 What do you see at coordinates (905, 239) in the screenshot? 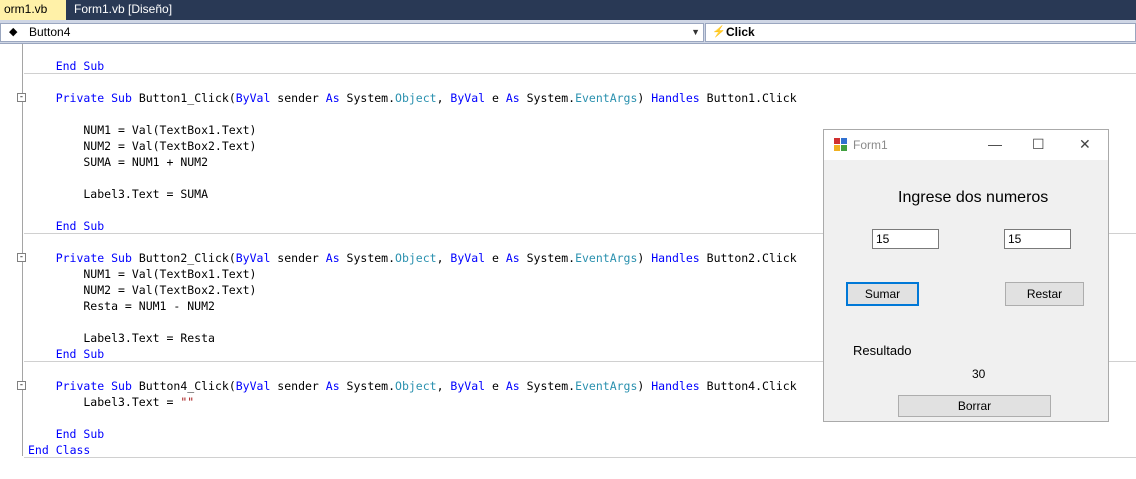
I see `textbox1: 15` at bounding box center [905, 239].